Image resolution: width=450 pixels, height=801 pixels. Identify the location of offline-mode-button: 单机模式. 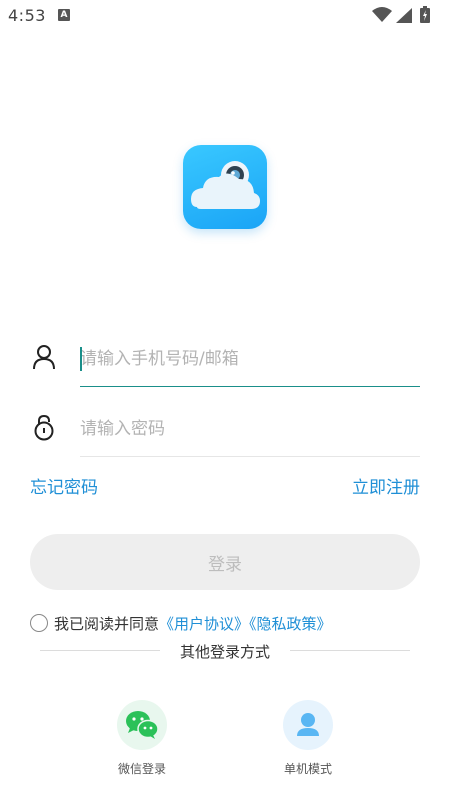
(308, 738).